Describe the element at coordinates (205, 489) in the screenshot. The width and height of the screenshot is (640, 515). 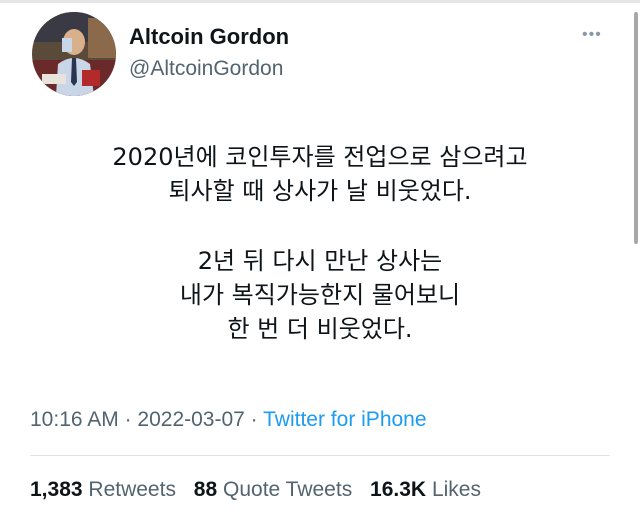
I see `quotes-count: 88` at that location.